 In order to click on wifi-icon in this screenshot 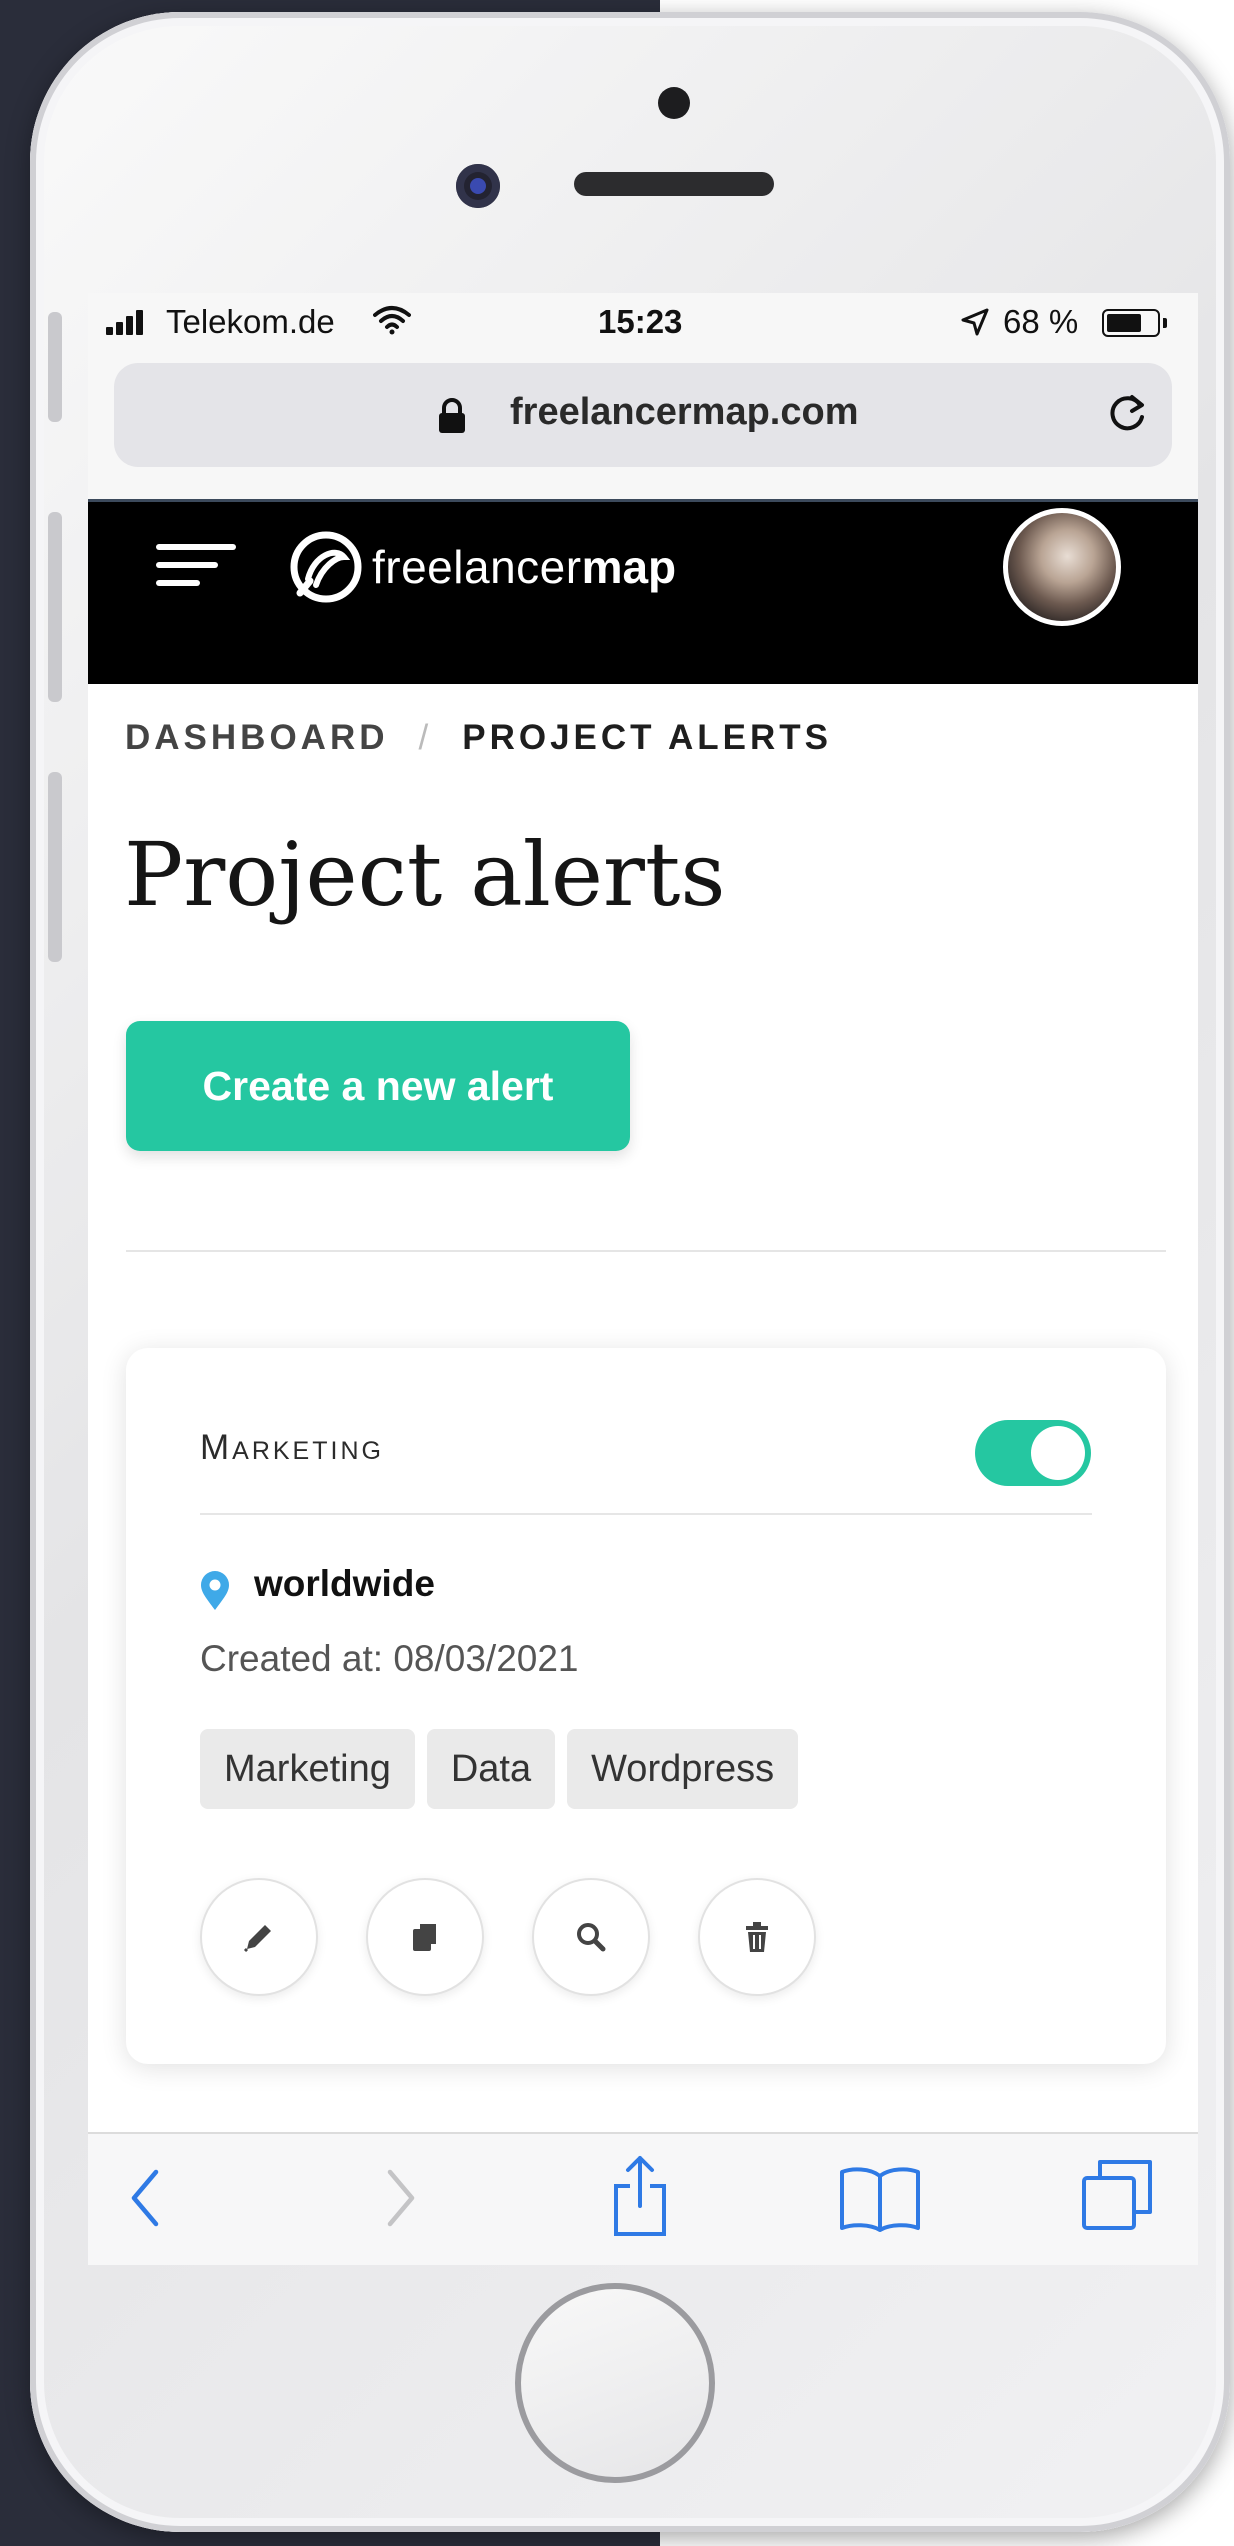, I will do `click(392, 320)`.